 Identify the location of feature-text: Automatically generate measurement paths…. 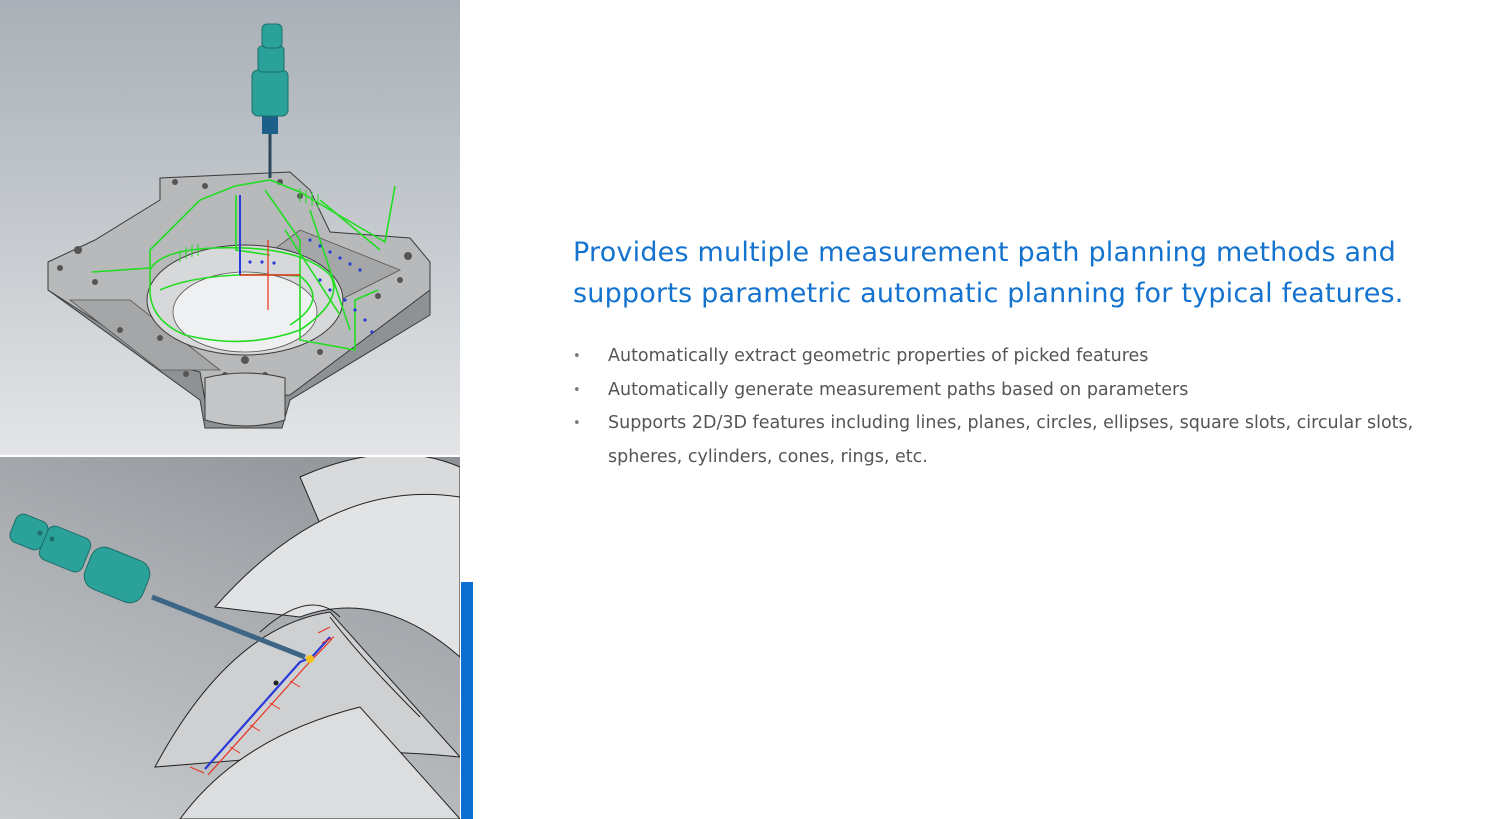
(898, 389).